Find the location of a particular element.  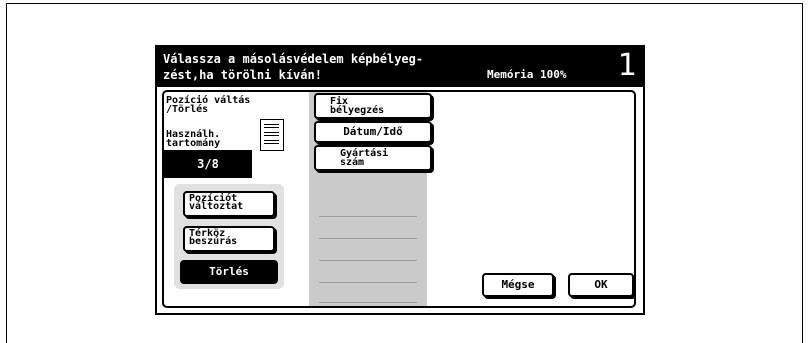

date-time-option: Dátum/Idő is located at coordinates (373, 132).